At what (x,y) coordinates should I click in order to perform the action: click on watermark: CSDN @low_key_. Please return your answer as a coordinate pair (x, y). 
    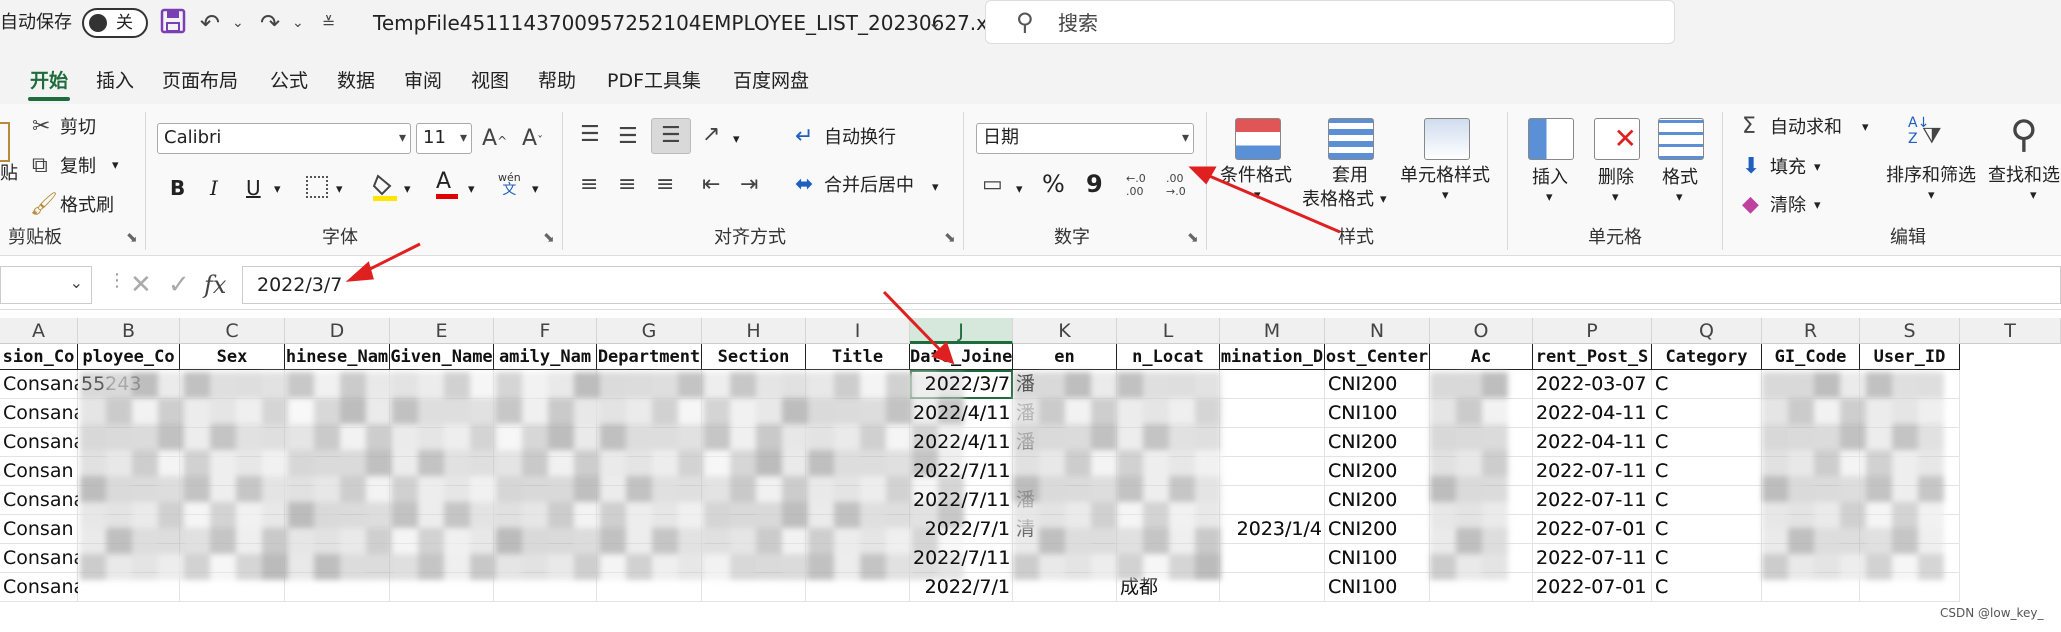
    Looking at the image, I should click on (1992, 613).